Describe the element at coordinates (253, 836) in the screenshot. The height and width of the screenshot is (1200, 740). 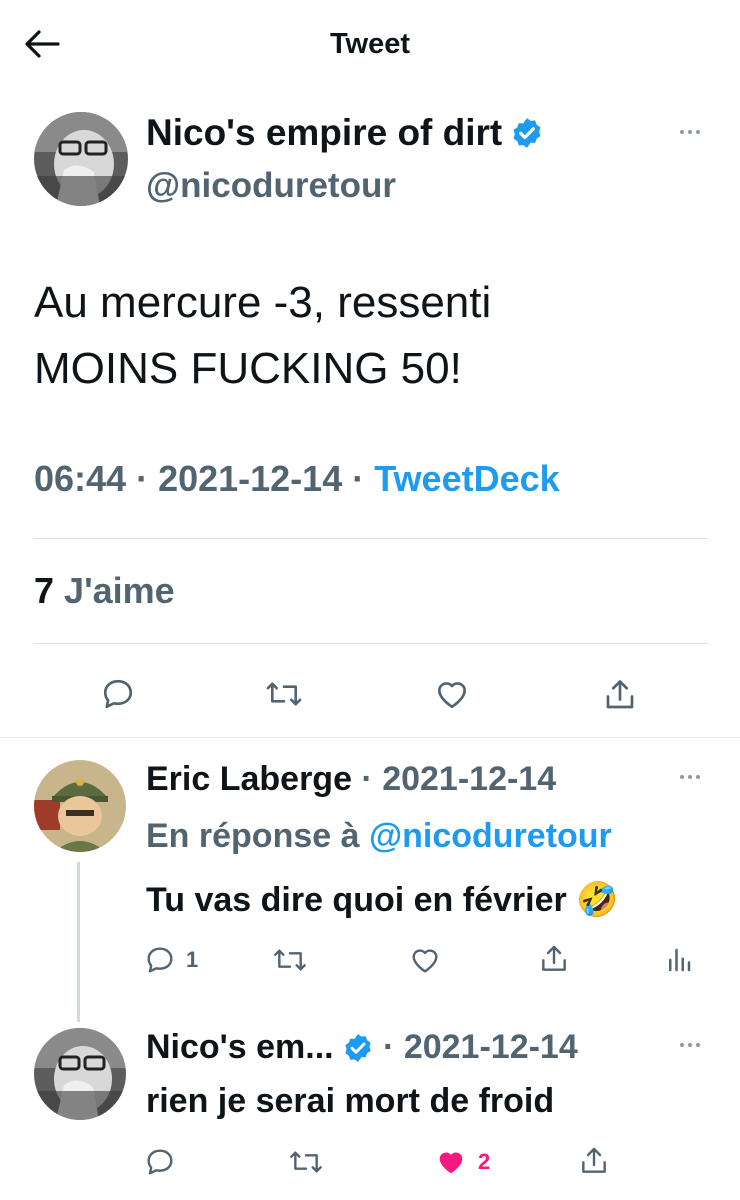
I see `reply-context-prefix: En réponse à` at that location.